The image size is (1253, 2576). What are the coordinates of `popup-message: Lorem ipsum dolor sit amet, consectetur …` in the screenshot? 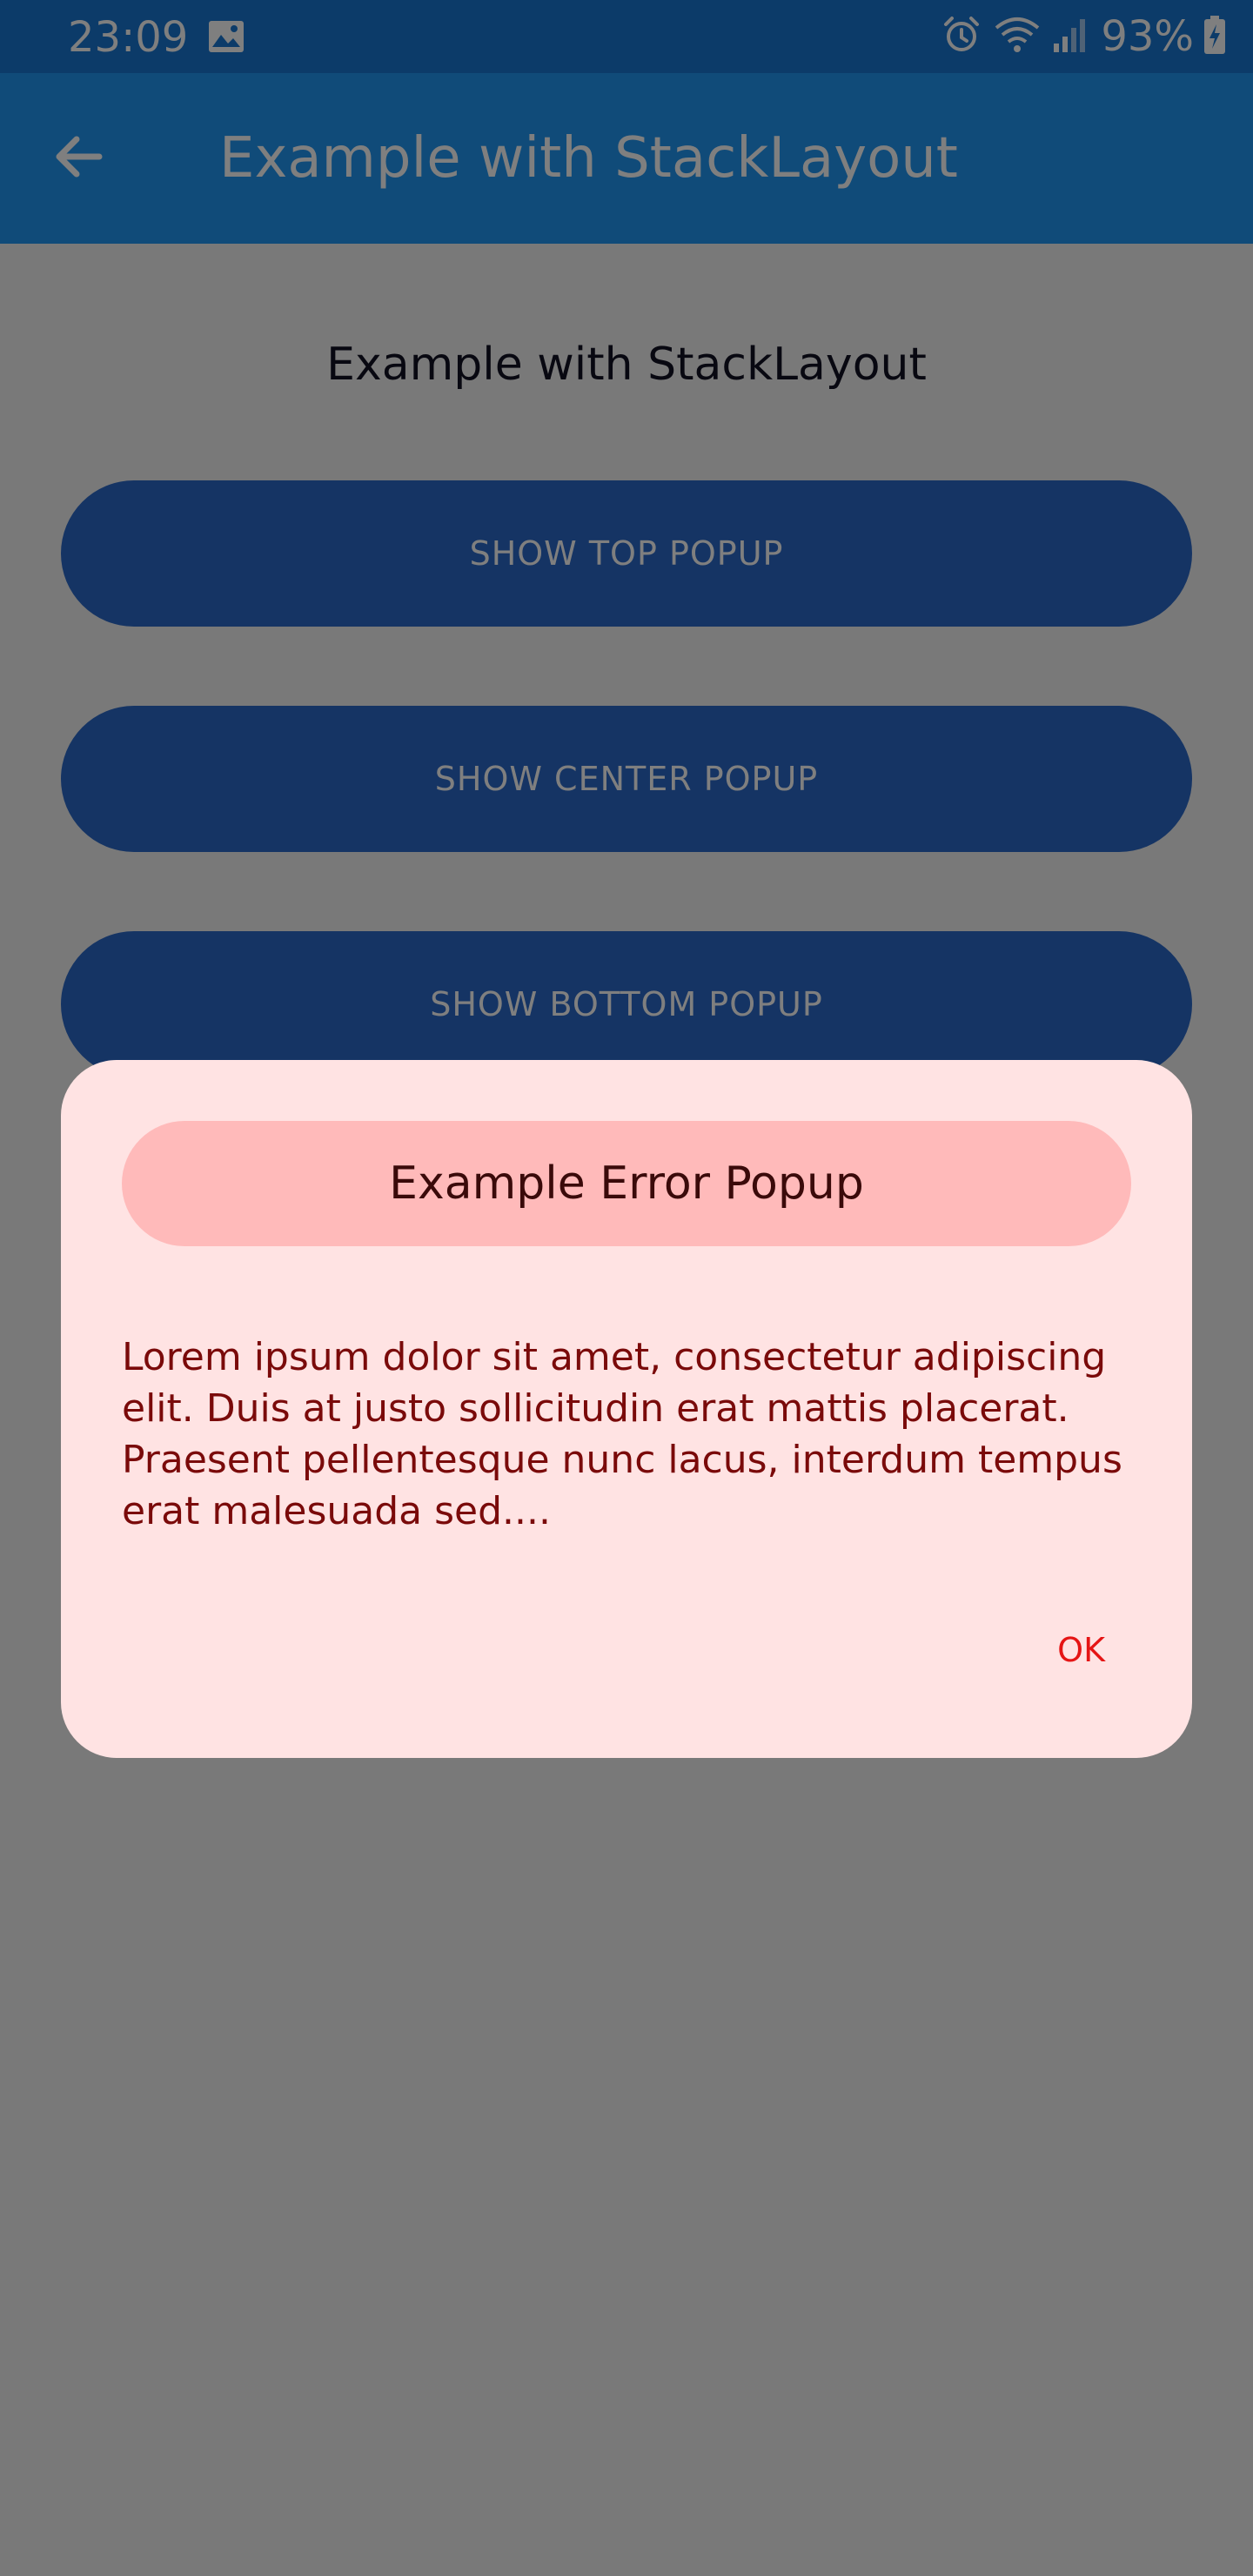 It's located at (622, 1434).